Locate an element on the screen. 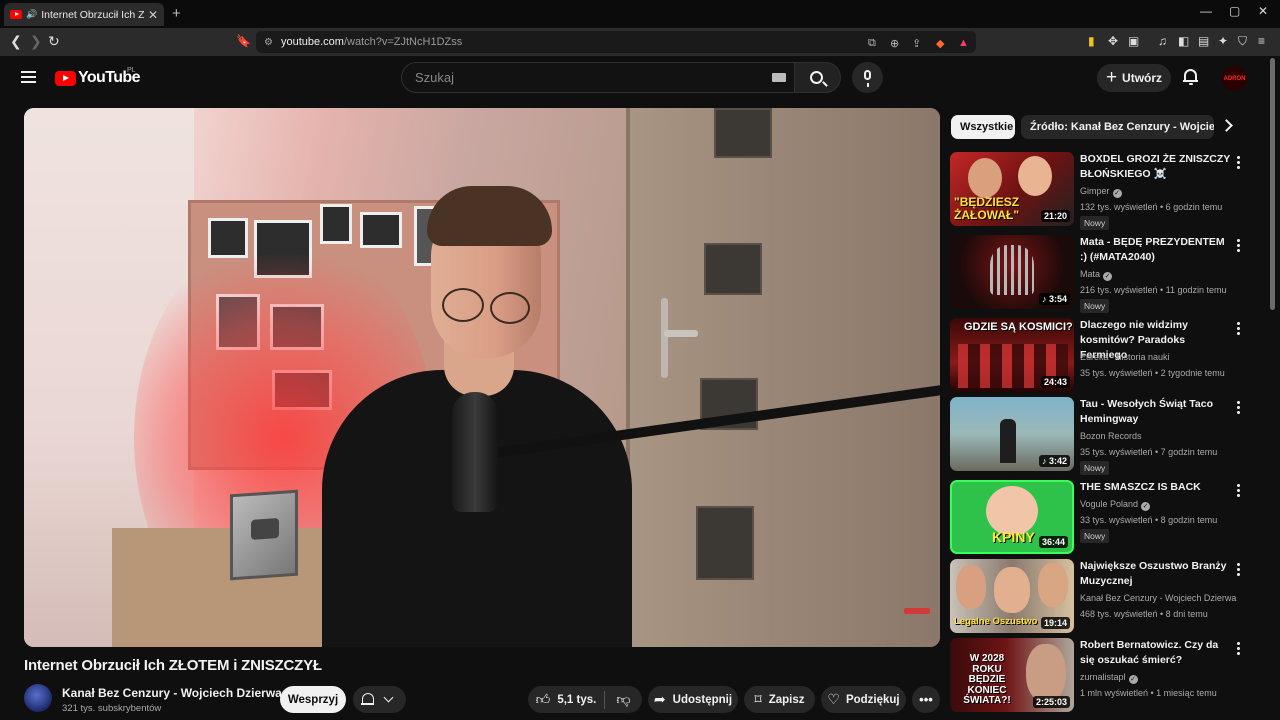  thanks-heart-icon: ♡ is located at coordinates (833, 699).